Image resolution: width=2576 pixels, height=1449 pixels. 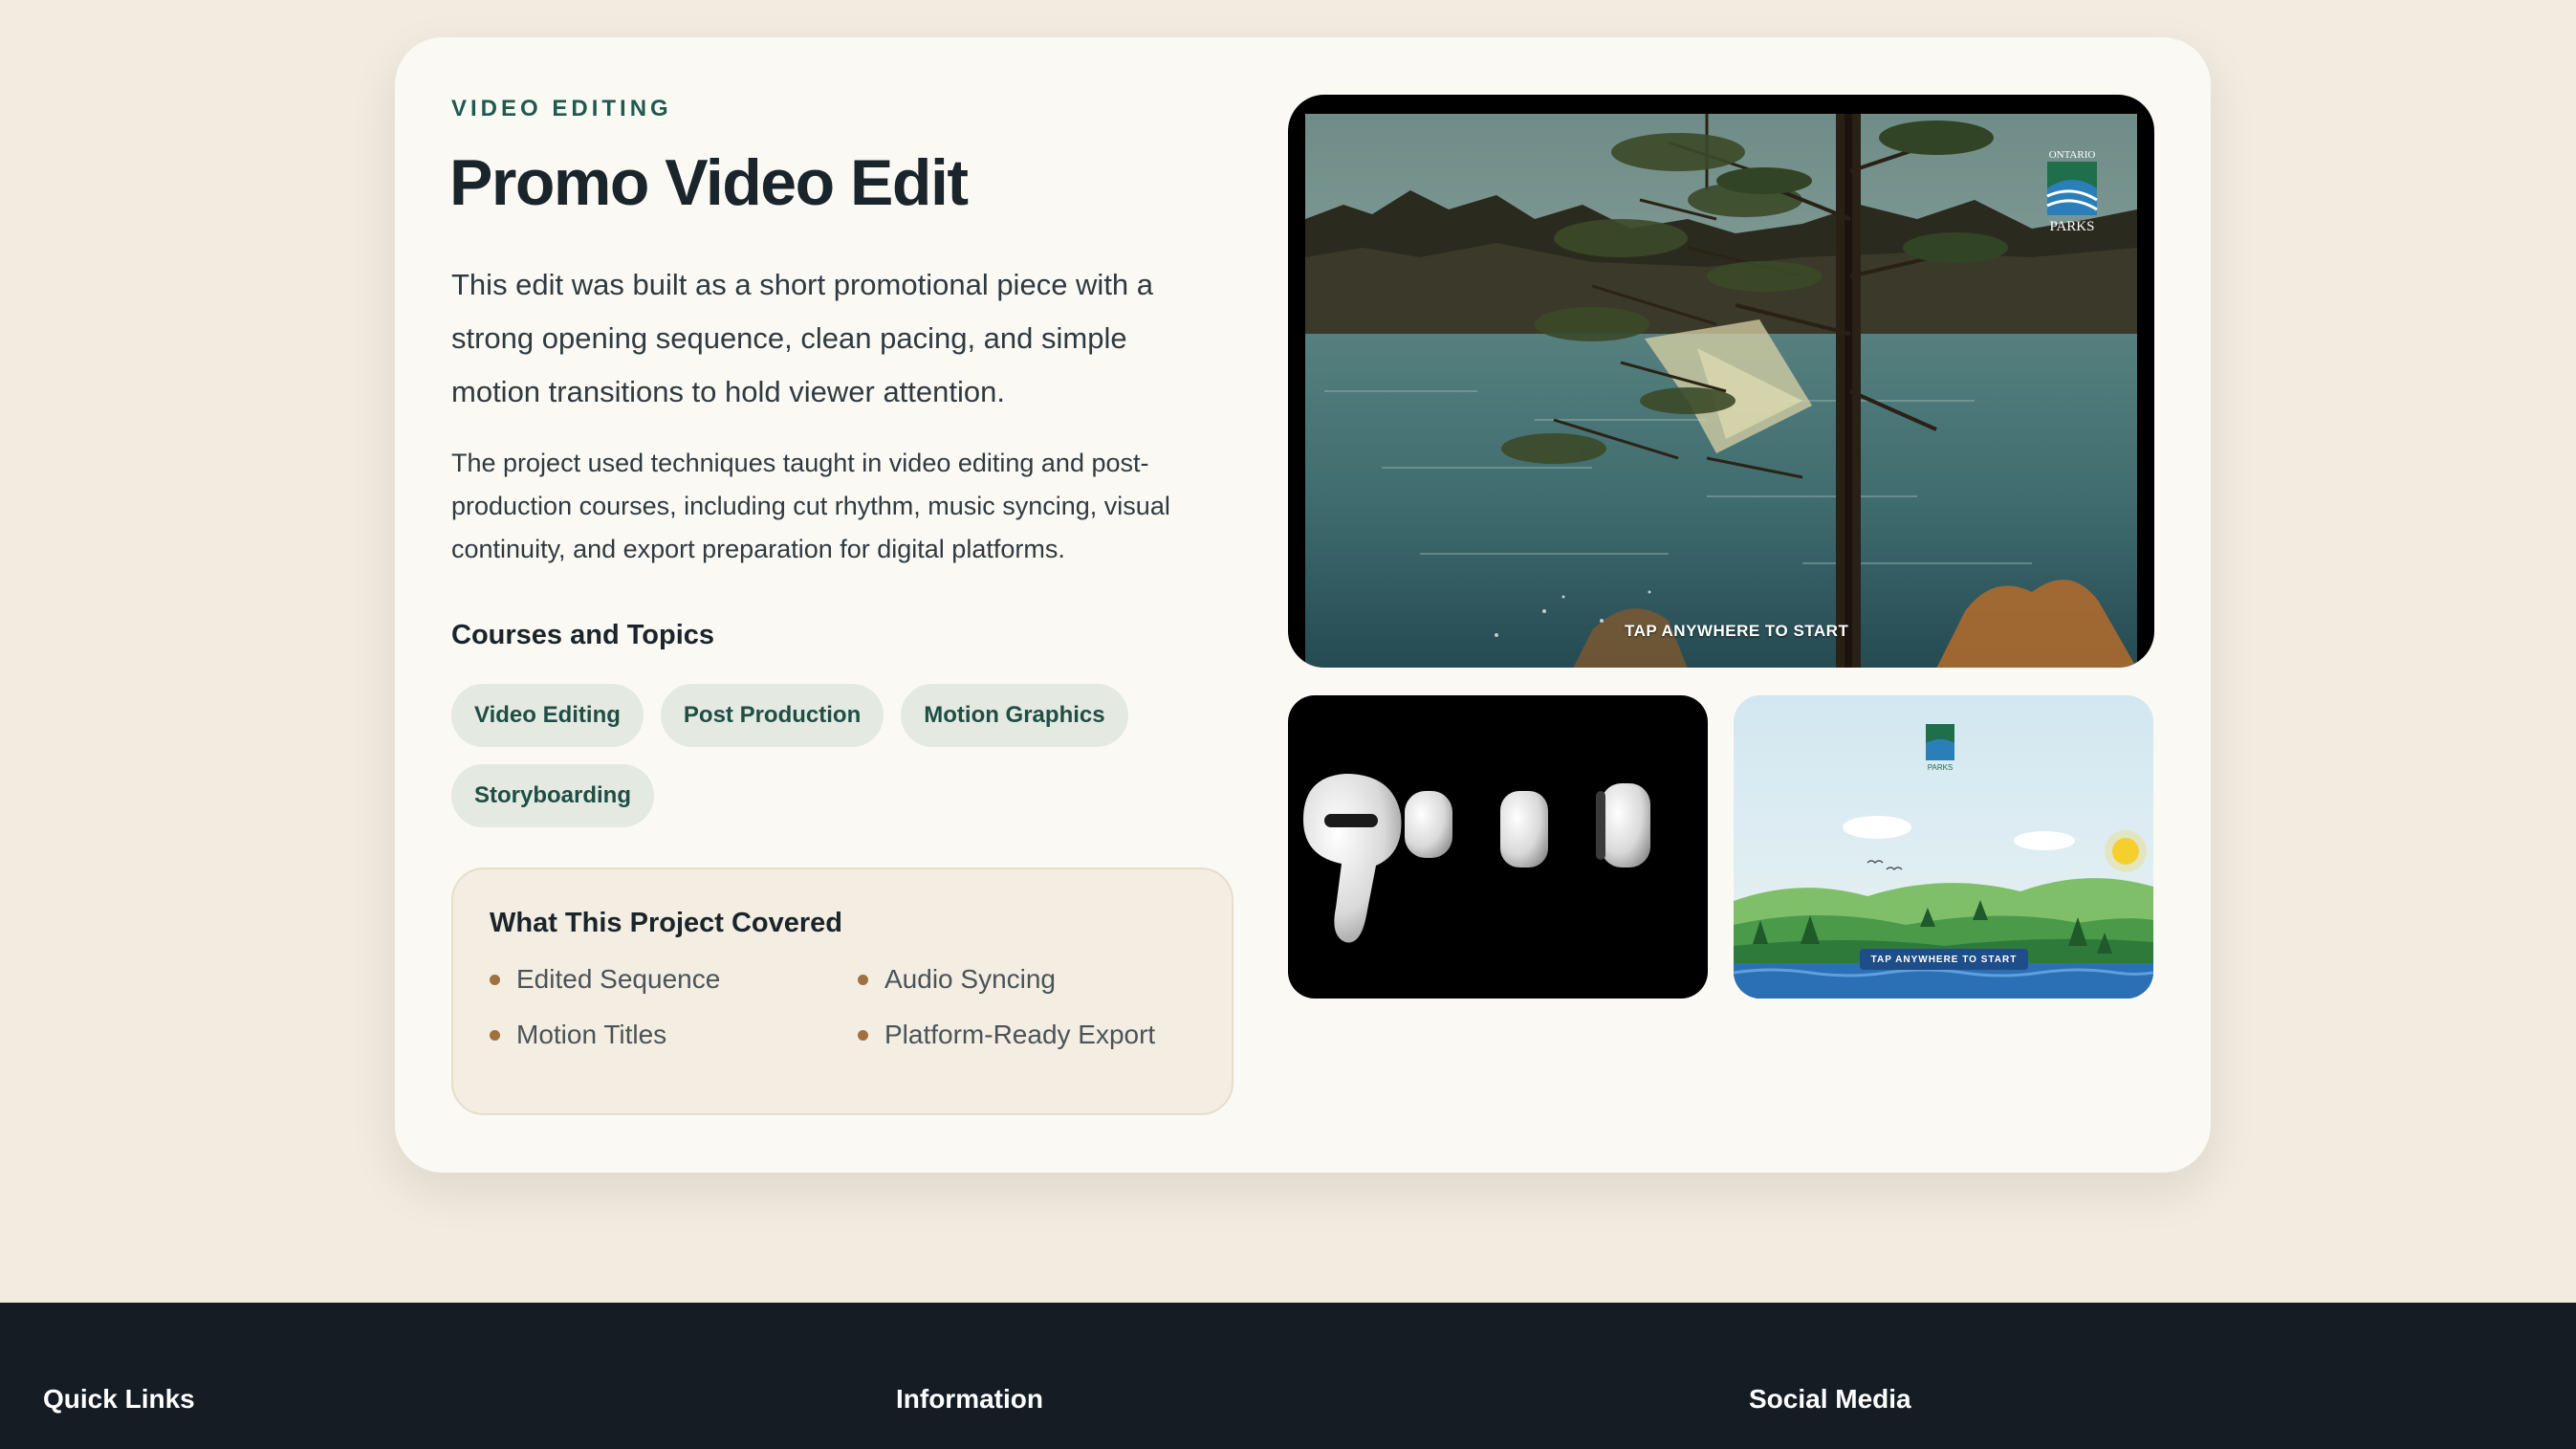 What do you see at coordinates (1941, 767) in the screenshot?
I see `cartoon-logo-text: PARKS` at bounding box center [1941, 767].